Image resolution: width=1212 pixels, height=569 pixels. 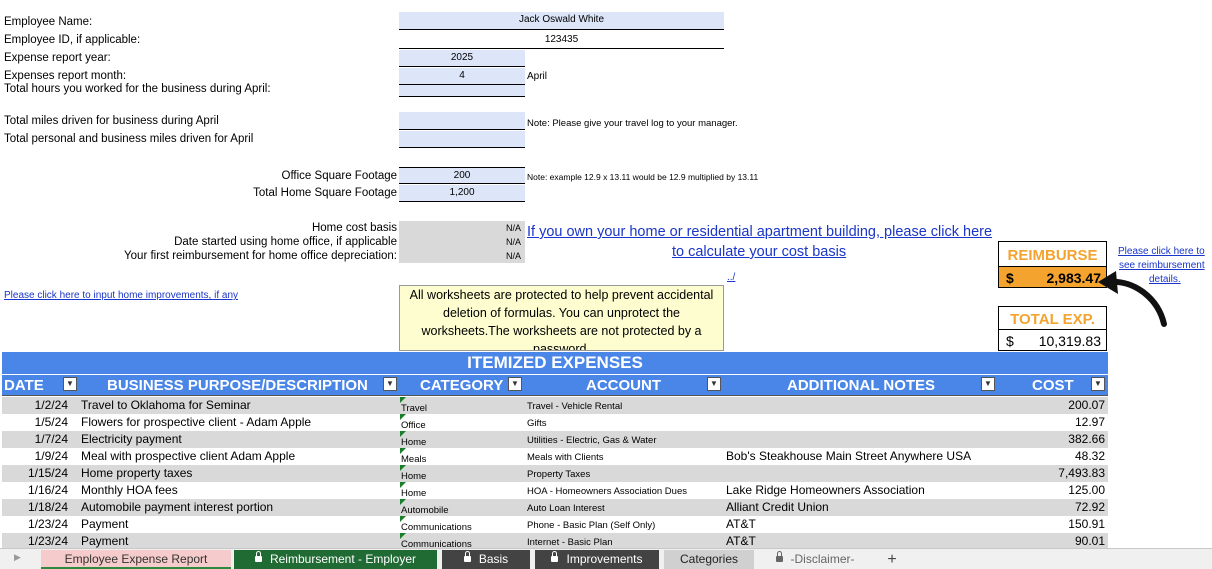 I want to click on cell-description: Meal with prospective client Adam Apple, so click(x=188, y=456).